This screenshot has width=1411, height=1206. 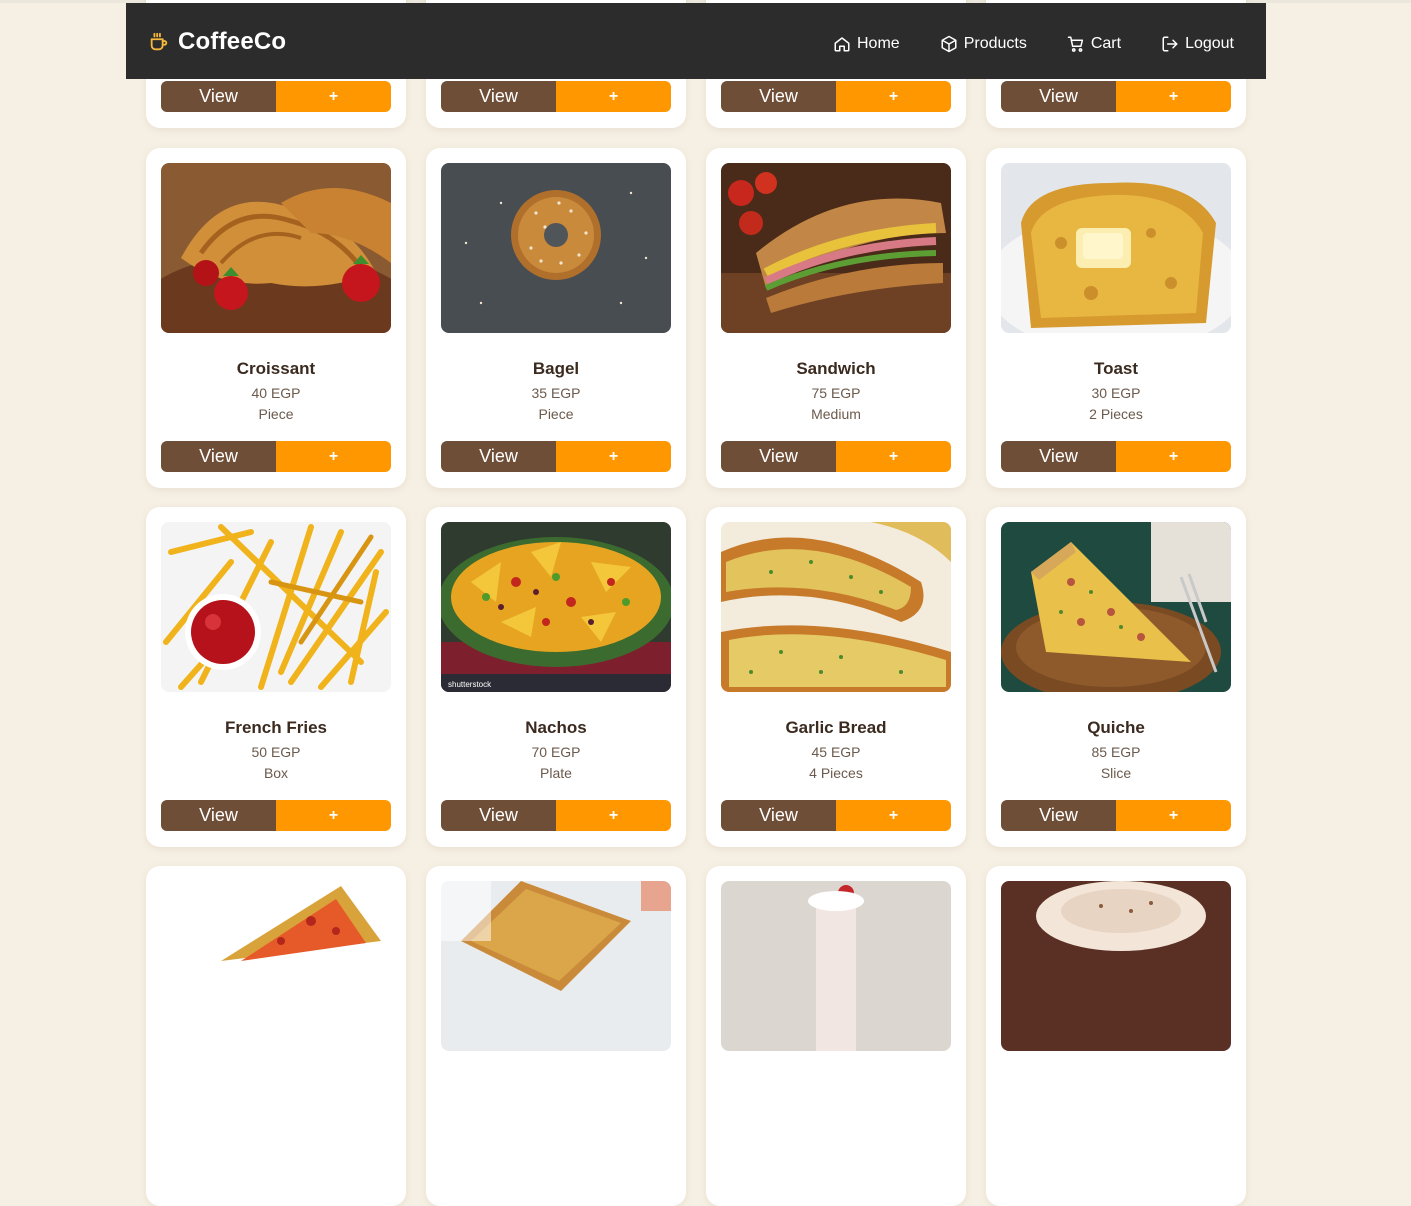 What do you see at coordinates (995, 43) in the screenshot?
I see `nav-products-label: Products` at bounding box center [995, 43].